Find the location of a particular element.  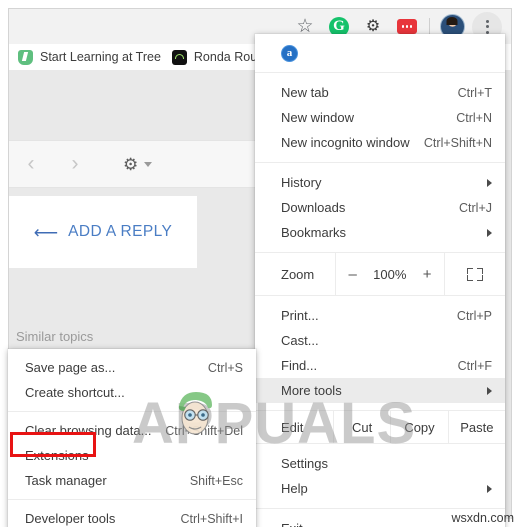

paste-button: Paste is located at coordinates (476, 427).